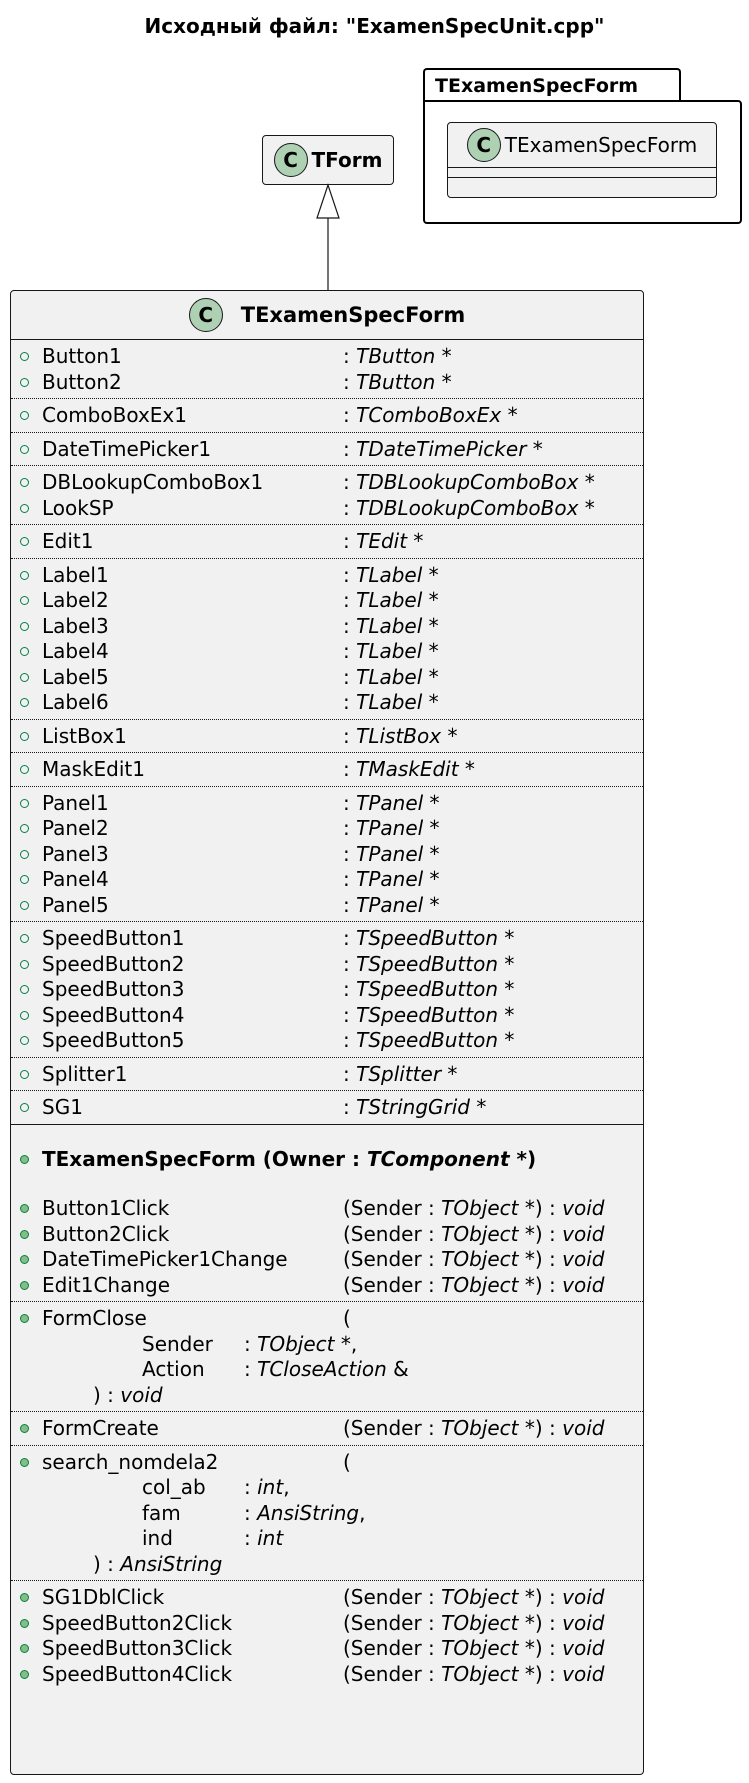 The image size is (749, 1783). What do you see at coordinates (391, 853) in the screenshot?
I see `field-type: : TPanel *` at bounding box center [391, 853].